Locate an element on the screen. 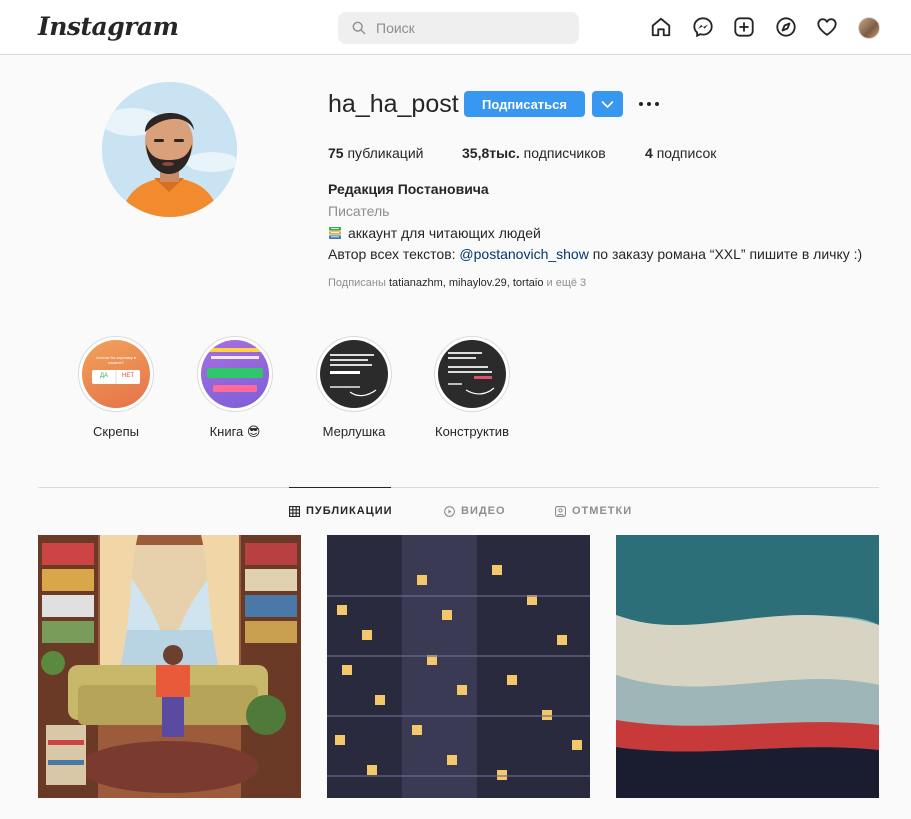 This screenshot has width=911, height=819. followers-count-value: 35,8тыс. is located at coordinates (491, 153).